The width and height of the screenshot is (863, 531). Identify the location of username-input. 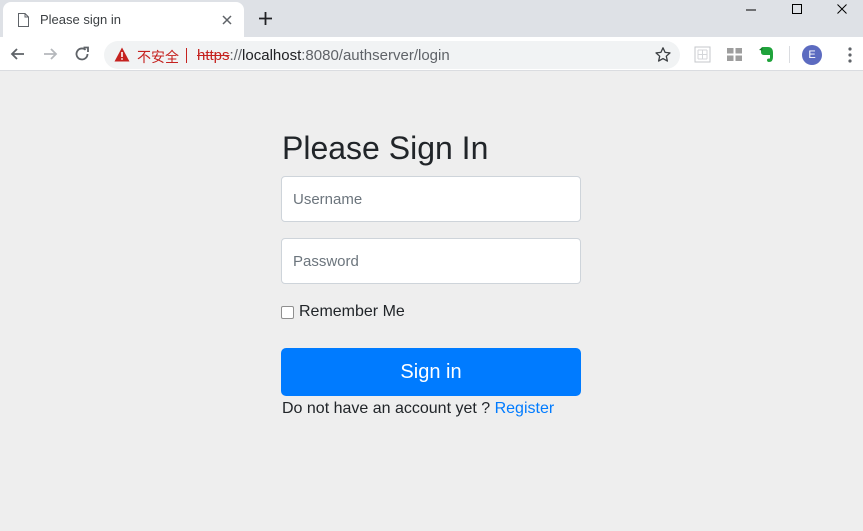
(431, 199).